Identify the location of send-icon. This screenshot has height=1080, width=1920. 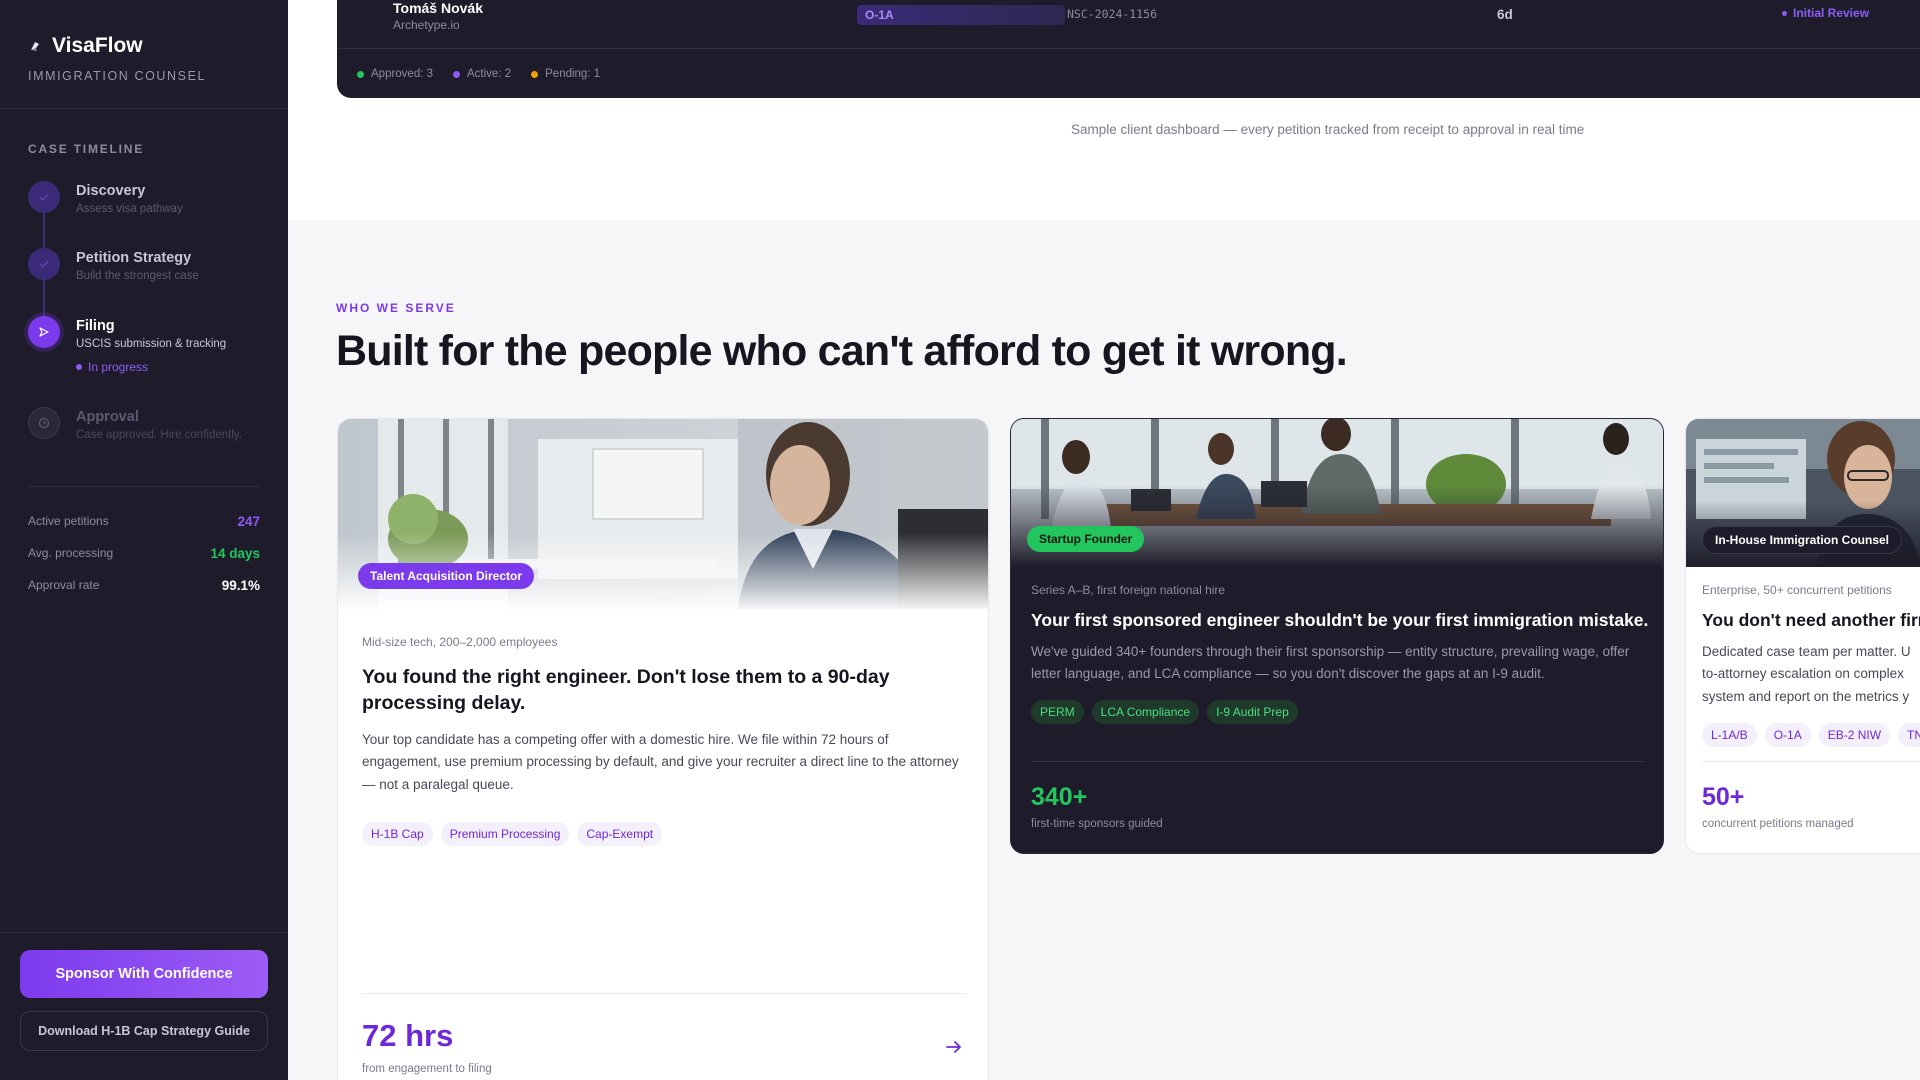
(44, 332).